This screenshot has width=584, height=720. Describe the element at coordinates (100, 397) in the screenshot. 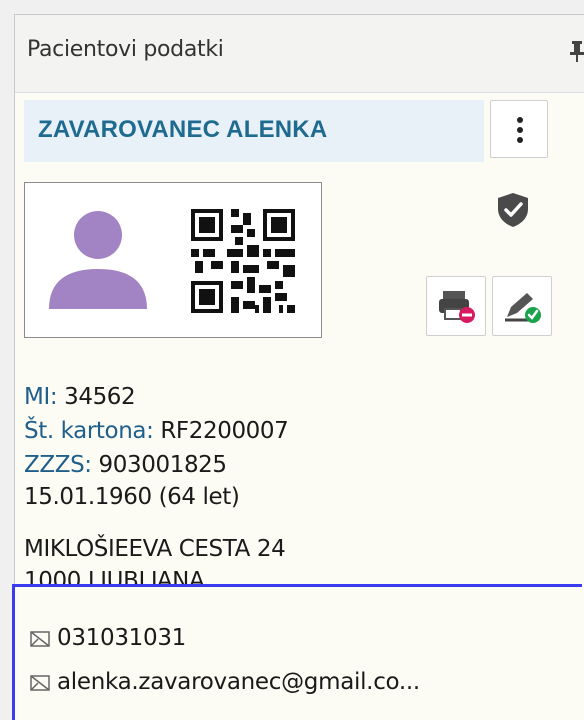

I see `mi-value: 34562` at that location.